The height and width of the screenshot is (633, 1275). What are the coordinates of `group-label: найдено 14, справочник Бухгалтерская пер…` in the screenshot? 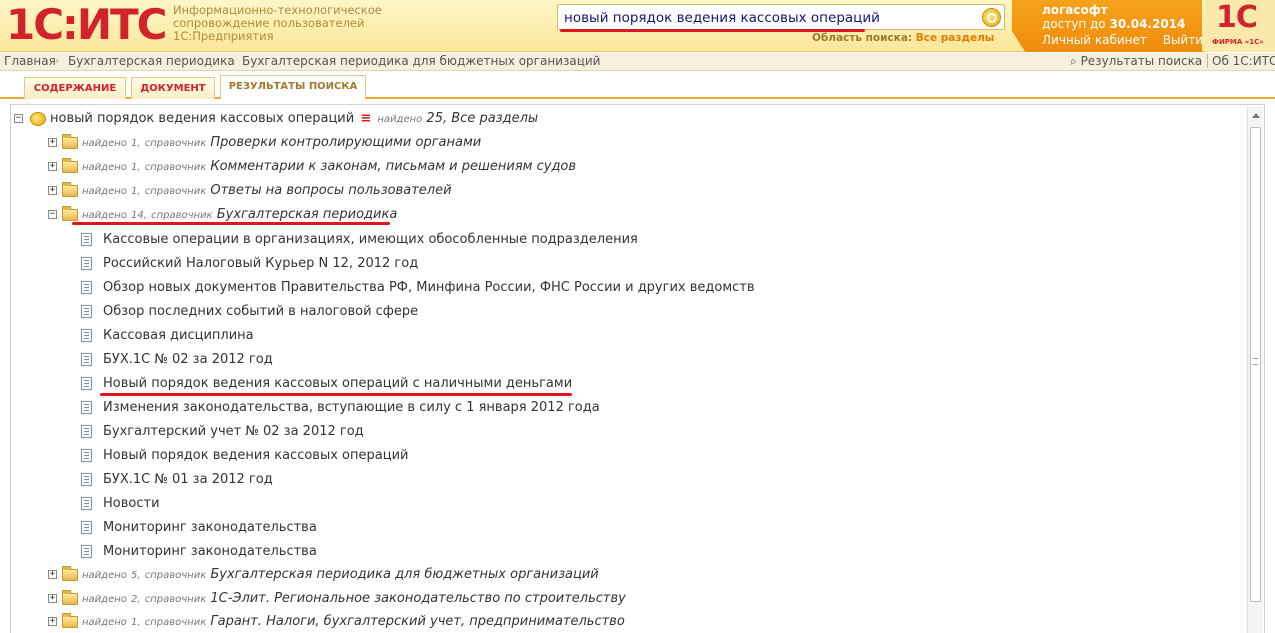 It's located at (239, 214).